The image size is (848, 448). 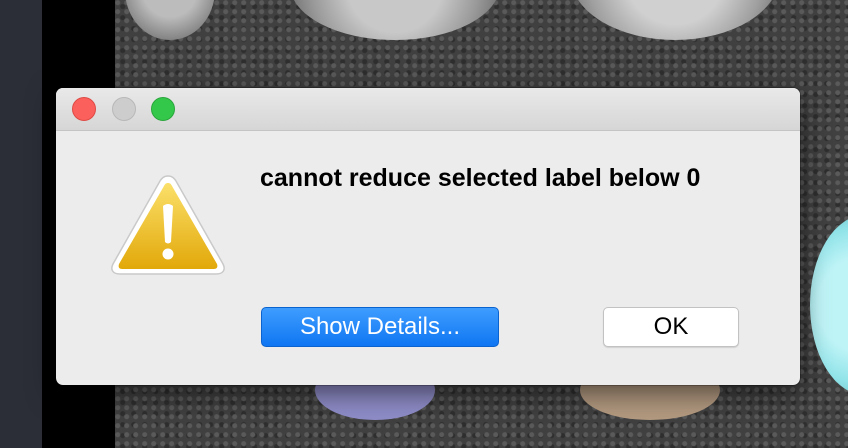 I want to click on dialog-titlebar, so click(x=428, y=109).